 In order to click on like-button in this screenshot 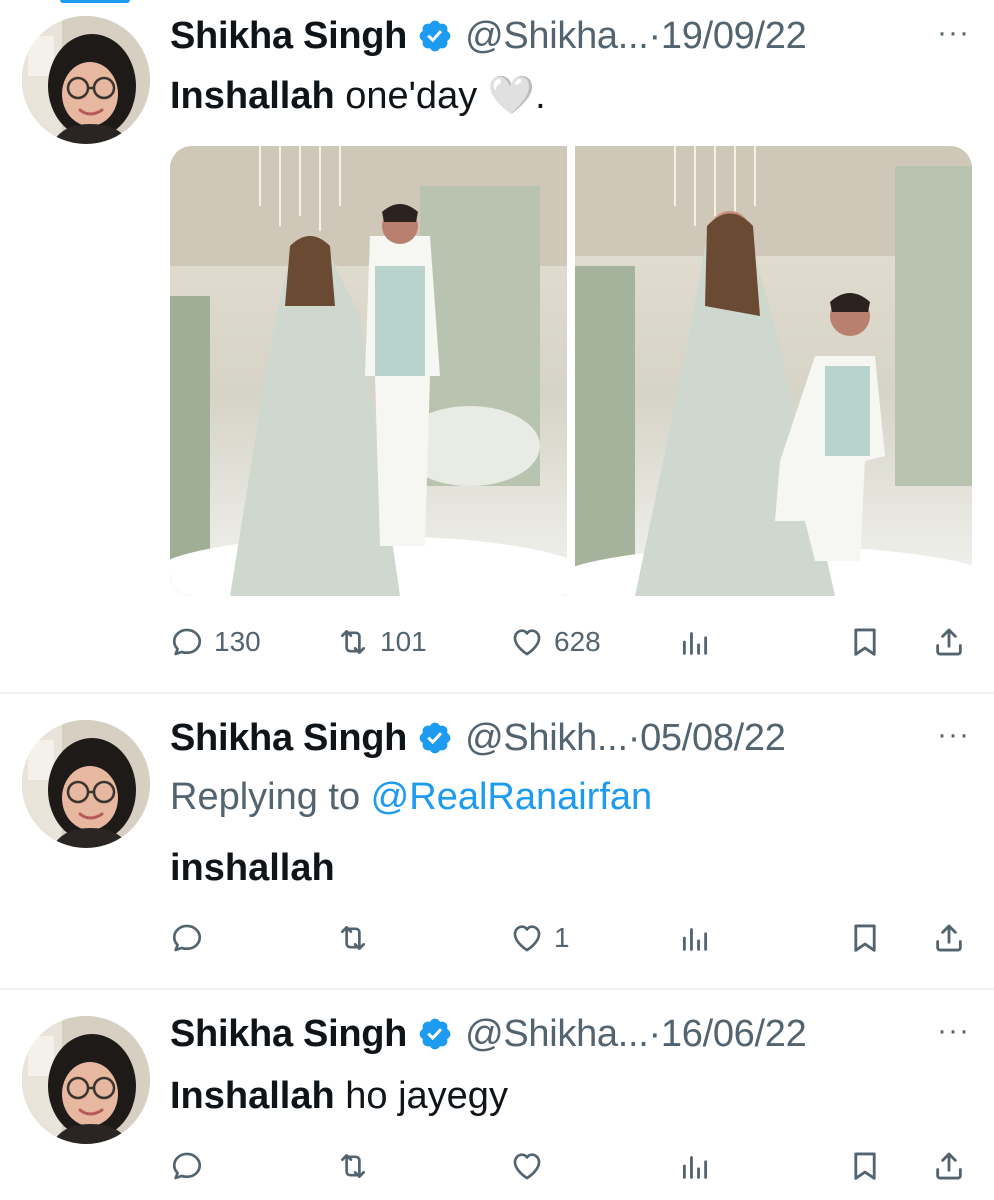, I will do `click(532, 1166)`.